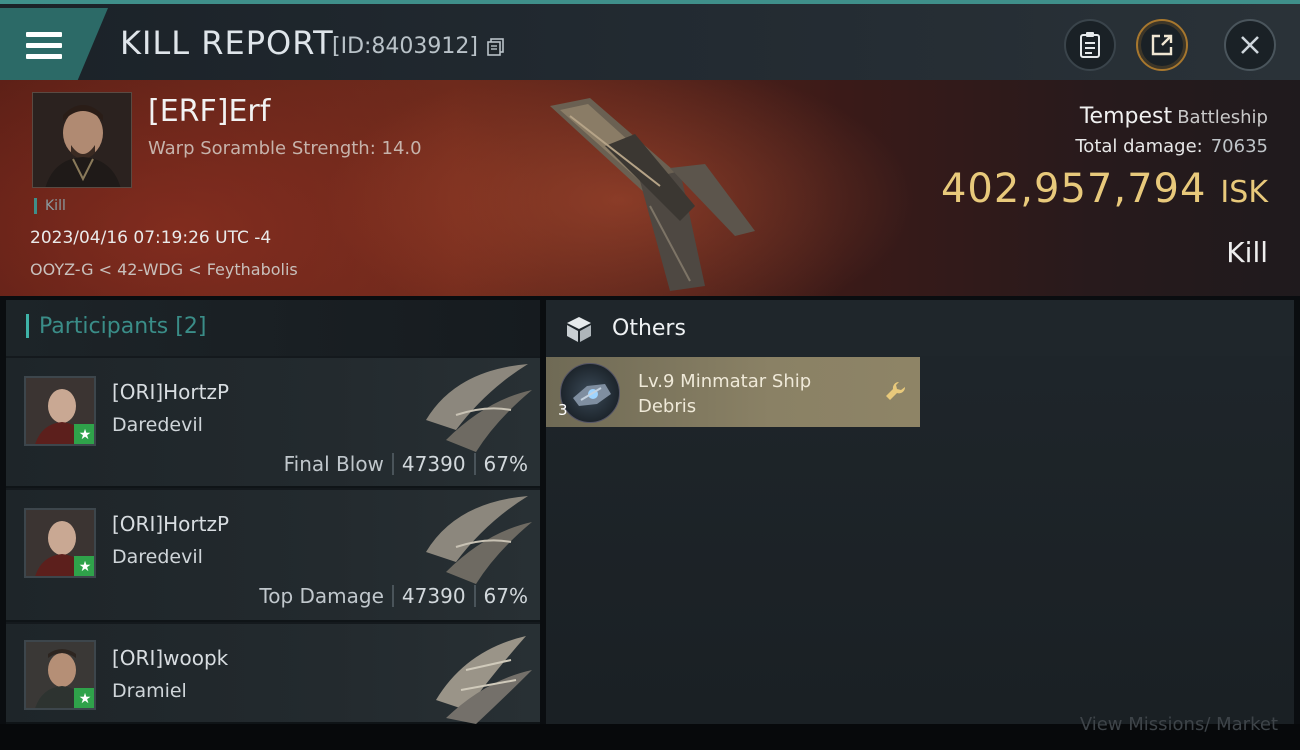  I want to click on clipboard-icon, so click(1090, 45).